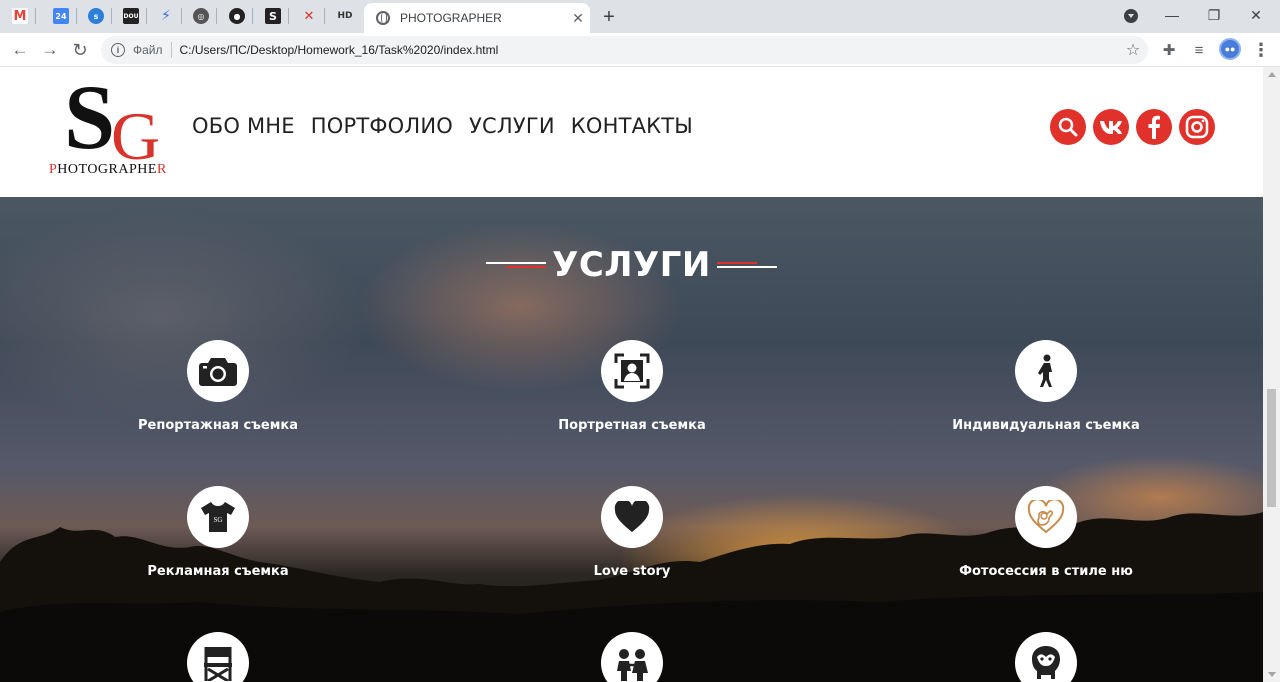 The height and width of the screenshot is (682, 1280). What do you see at coordinates (118, 50) in the screenshot?
I see `info-icon: i` at bounding box center [118, 50].